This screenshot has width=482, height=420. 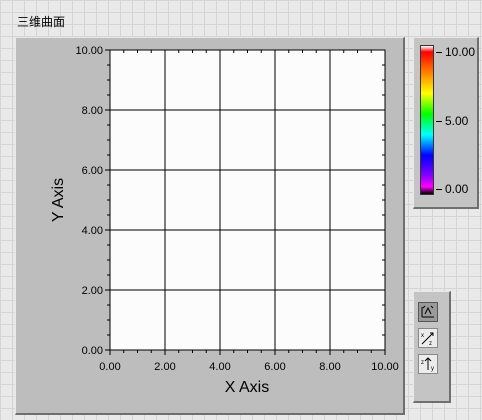 I want to click on y-tick-label: 4.00, so click(x=92, y=231).